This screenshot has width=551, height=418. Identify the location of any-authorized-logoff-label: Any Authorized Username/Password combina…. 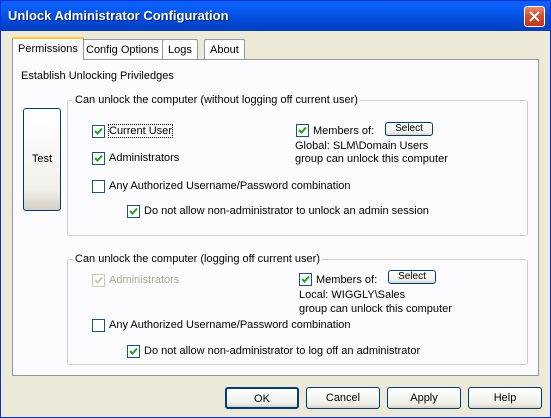
(230, 325).